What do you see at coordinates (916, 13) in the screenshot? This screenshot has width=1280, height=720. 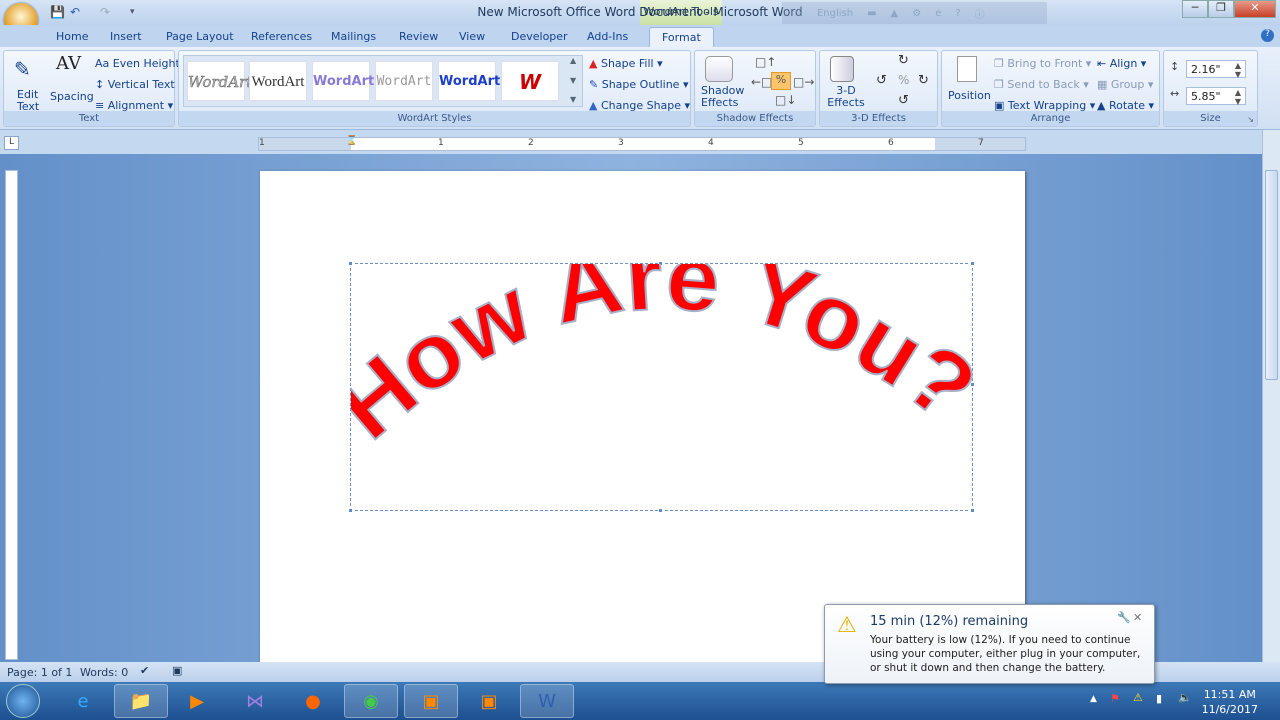 I see `settings-icon: ⚙` at bounding box center [916, 13].